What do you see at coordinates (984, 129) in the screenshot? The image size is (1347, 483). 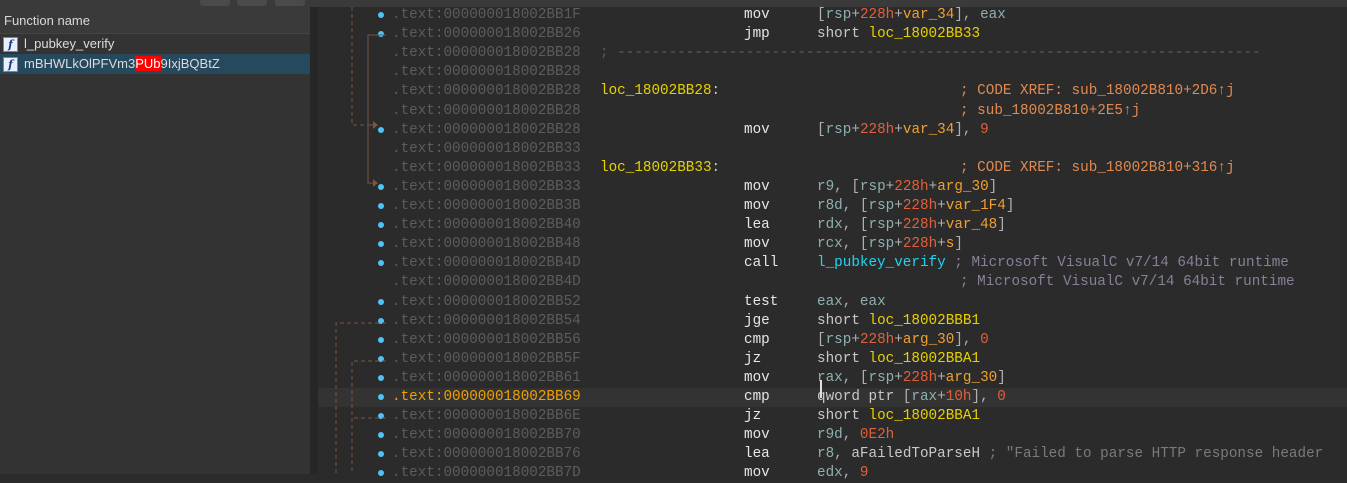 I see `operand-num: 9` at bounding box center [984, 129].